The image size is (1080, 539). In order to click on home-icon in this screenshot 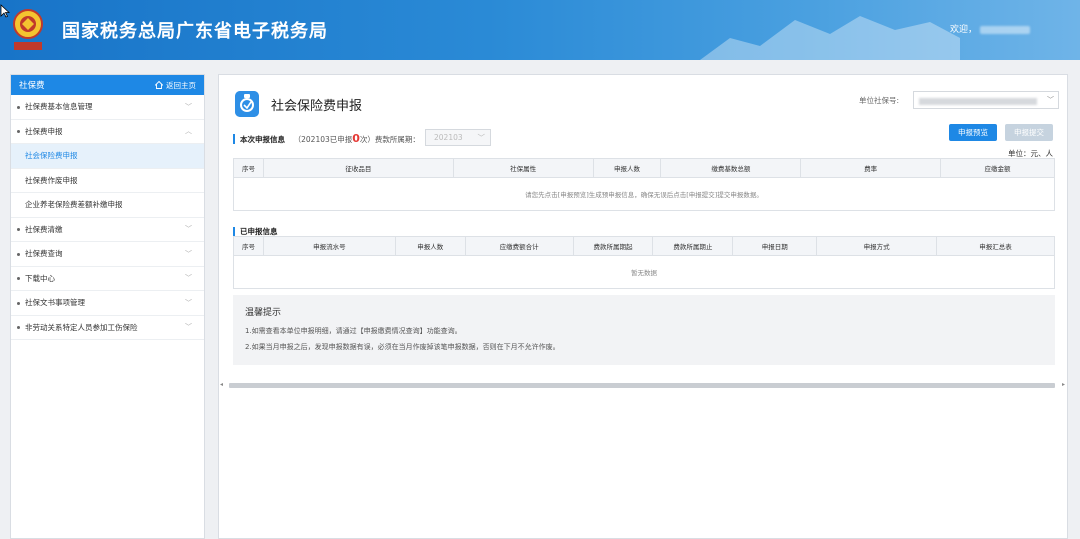, I will do `click(159, 85)`.